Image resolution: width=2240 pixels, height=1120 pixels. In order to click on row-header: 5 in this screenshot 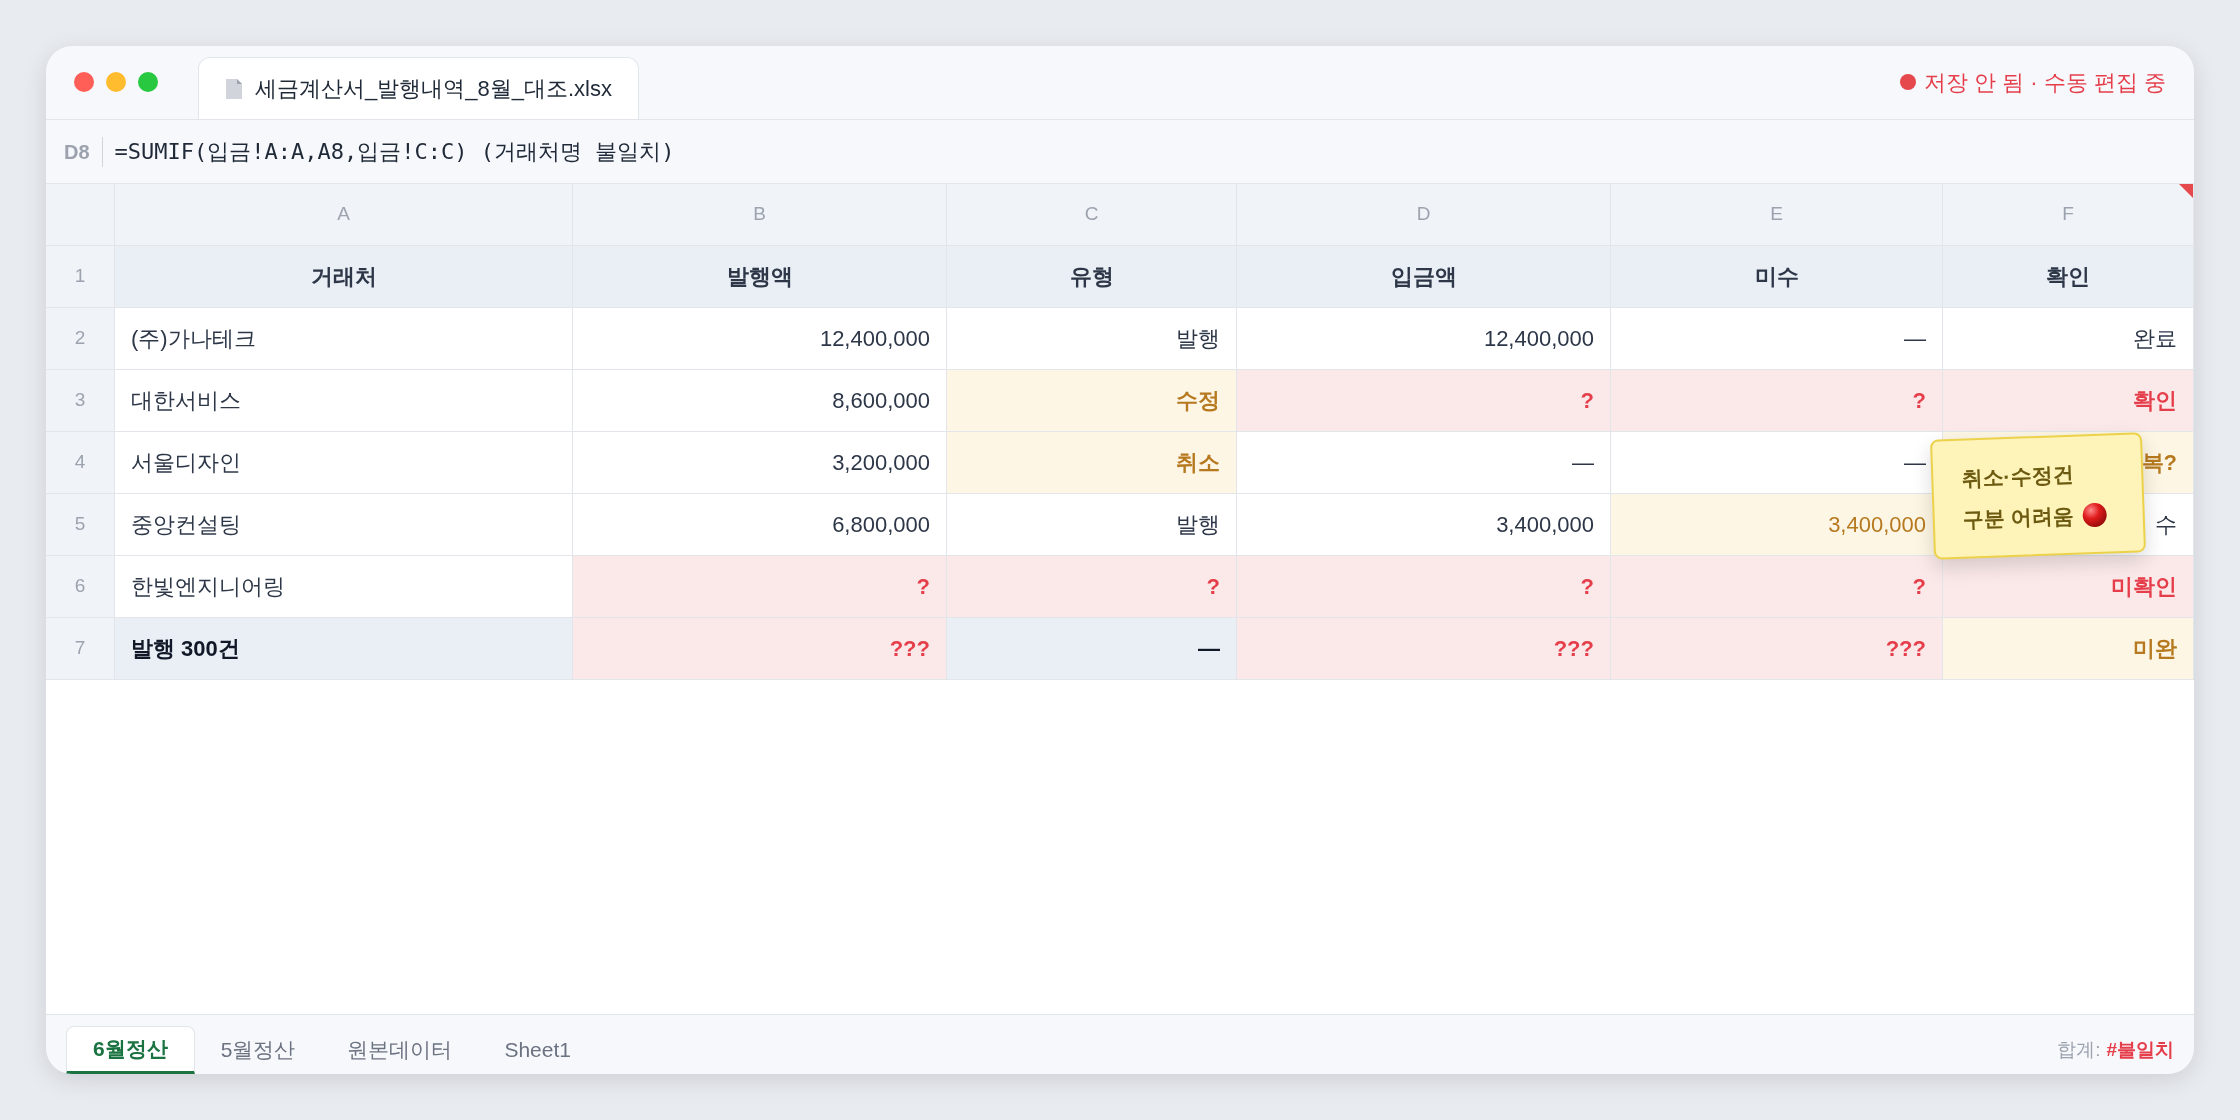, I will do `click(80, 524)`.